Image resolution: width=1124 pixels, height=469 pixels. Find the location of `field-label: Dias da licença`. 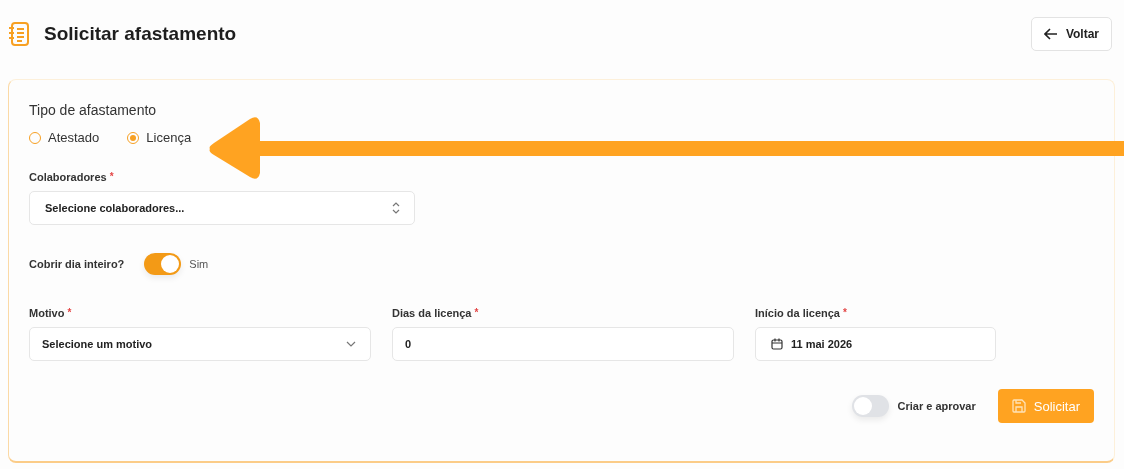

field-label: Dias da licença is located at coordinates (432, 313).